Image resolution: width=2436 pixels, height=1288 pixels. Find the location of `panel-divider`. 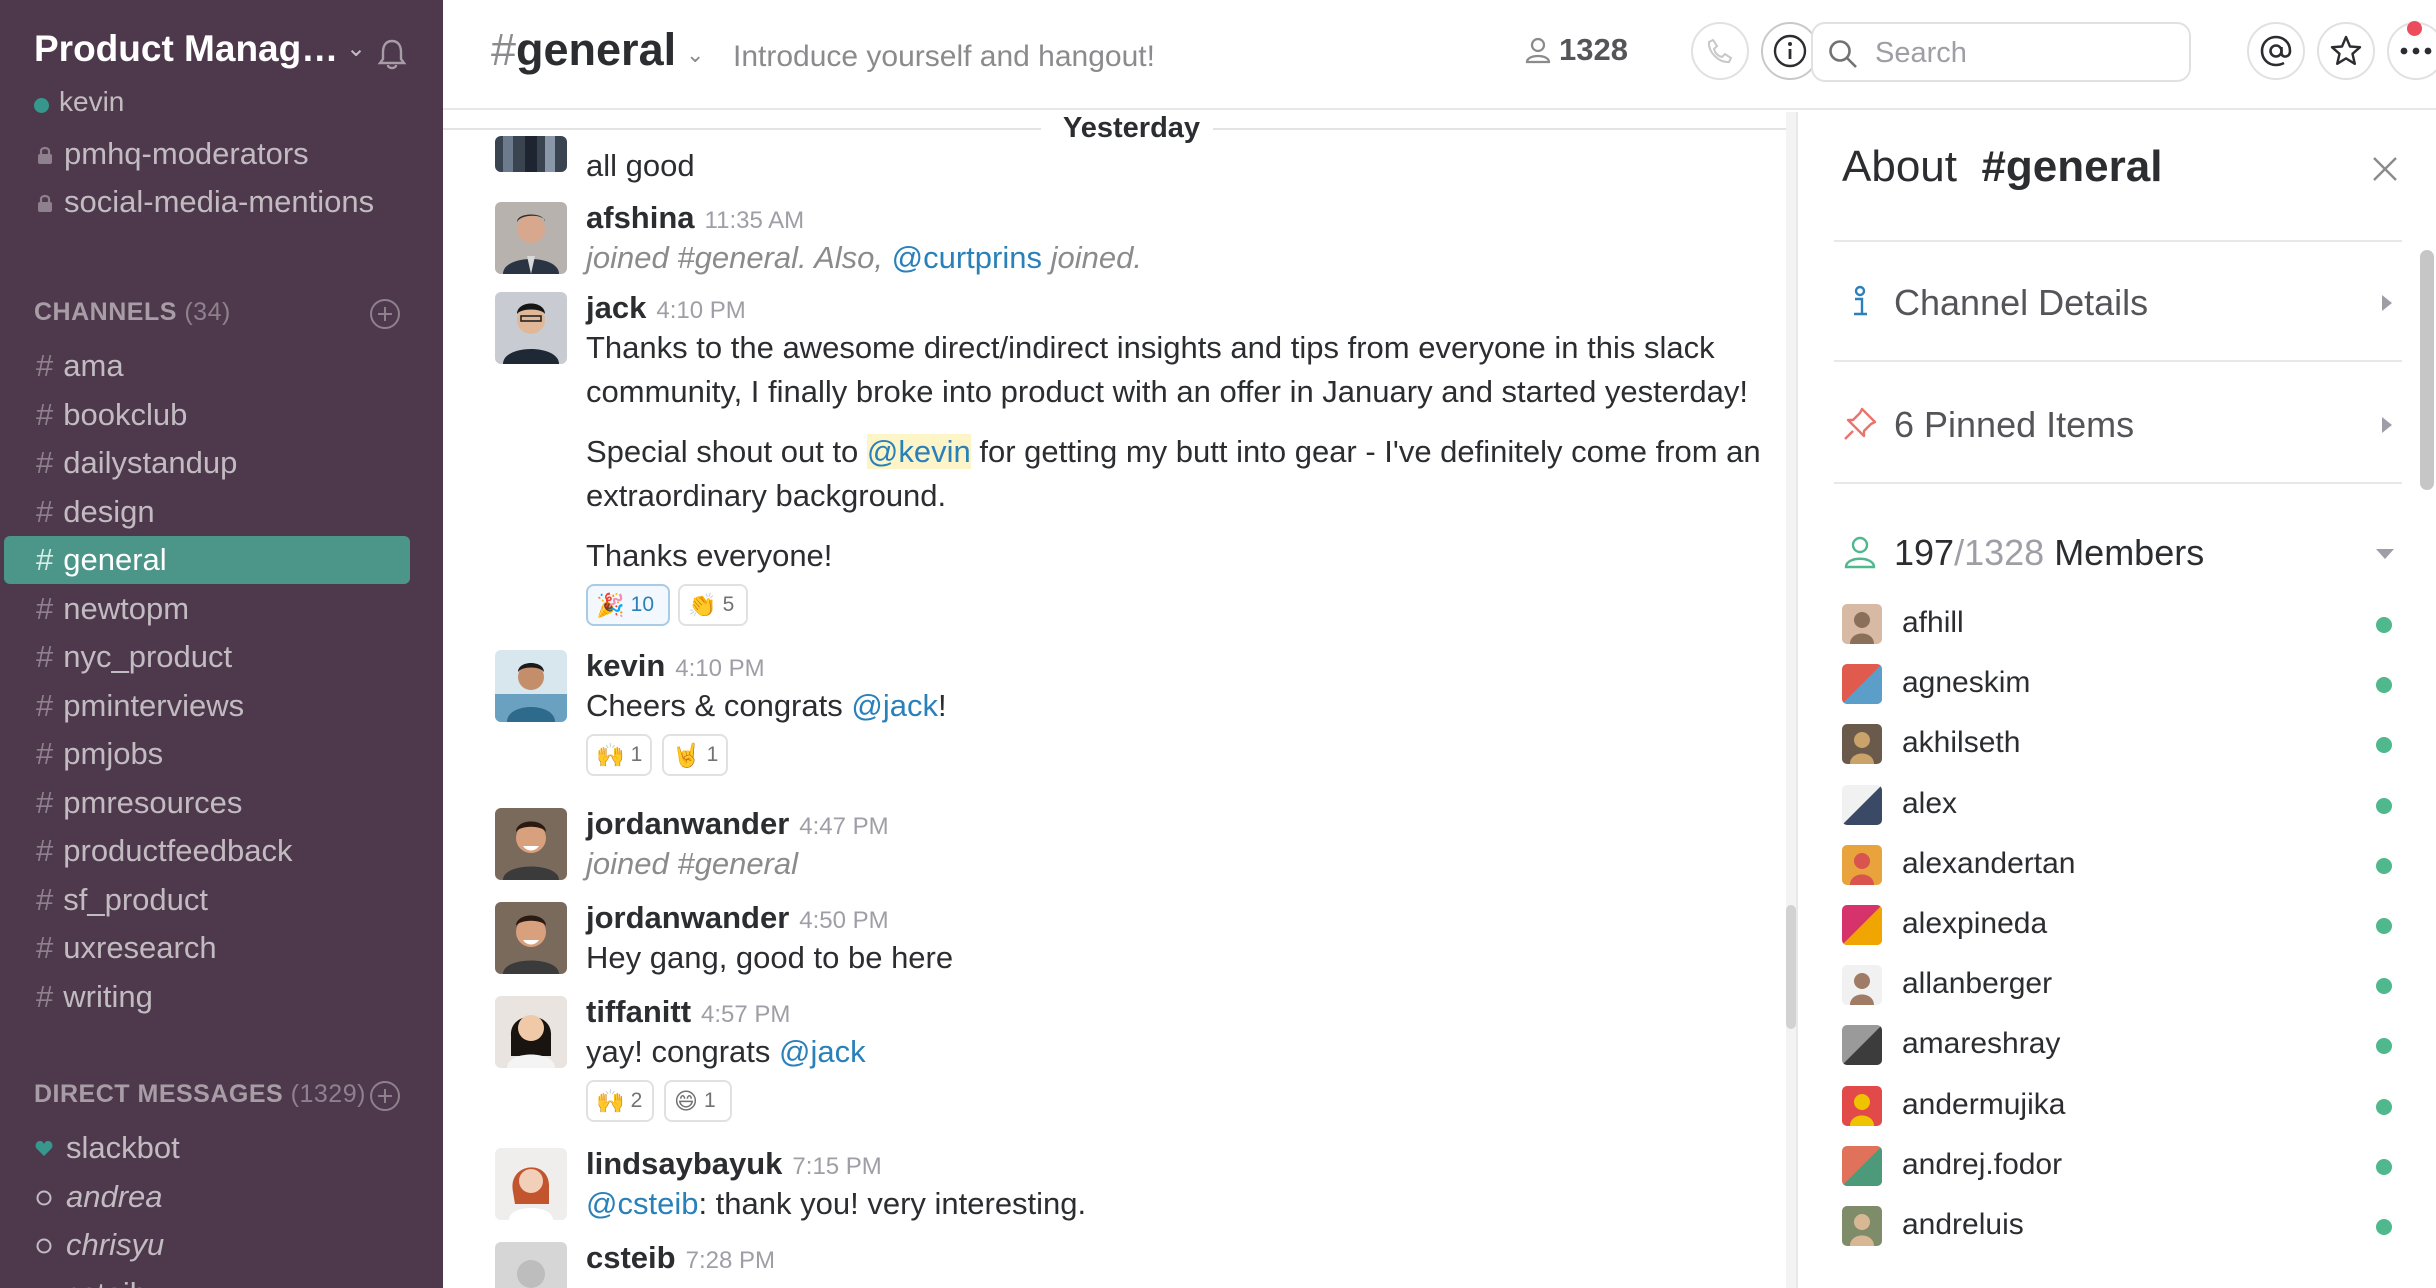

panel-divider is located at coordinates (2118, 241).